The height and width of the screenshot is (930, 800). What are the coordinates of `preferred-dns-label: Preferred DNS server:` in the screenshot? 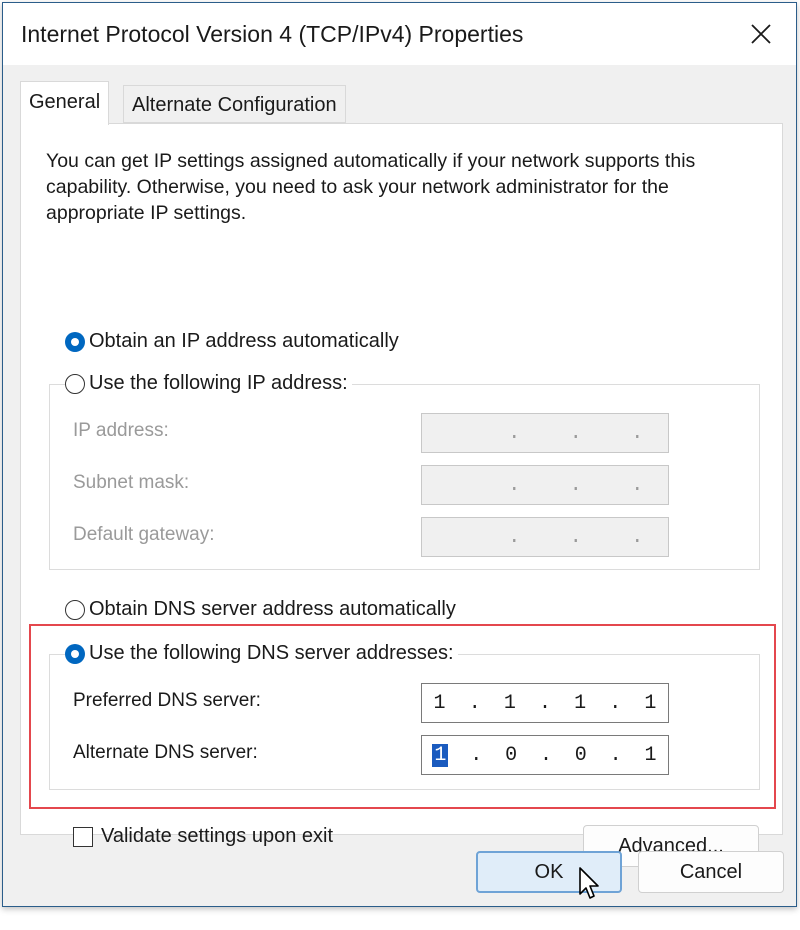 It's located at (167, 700).